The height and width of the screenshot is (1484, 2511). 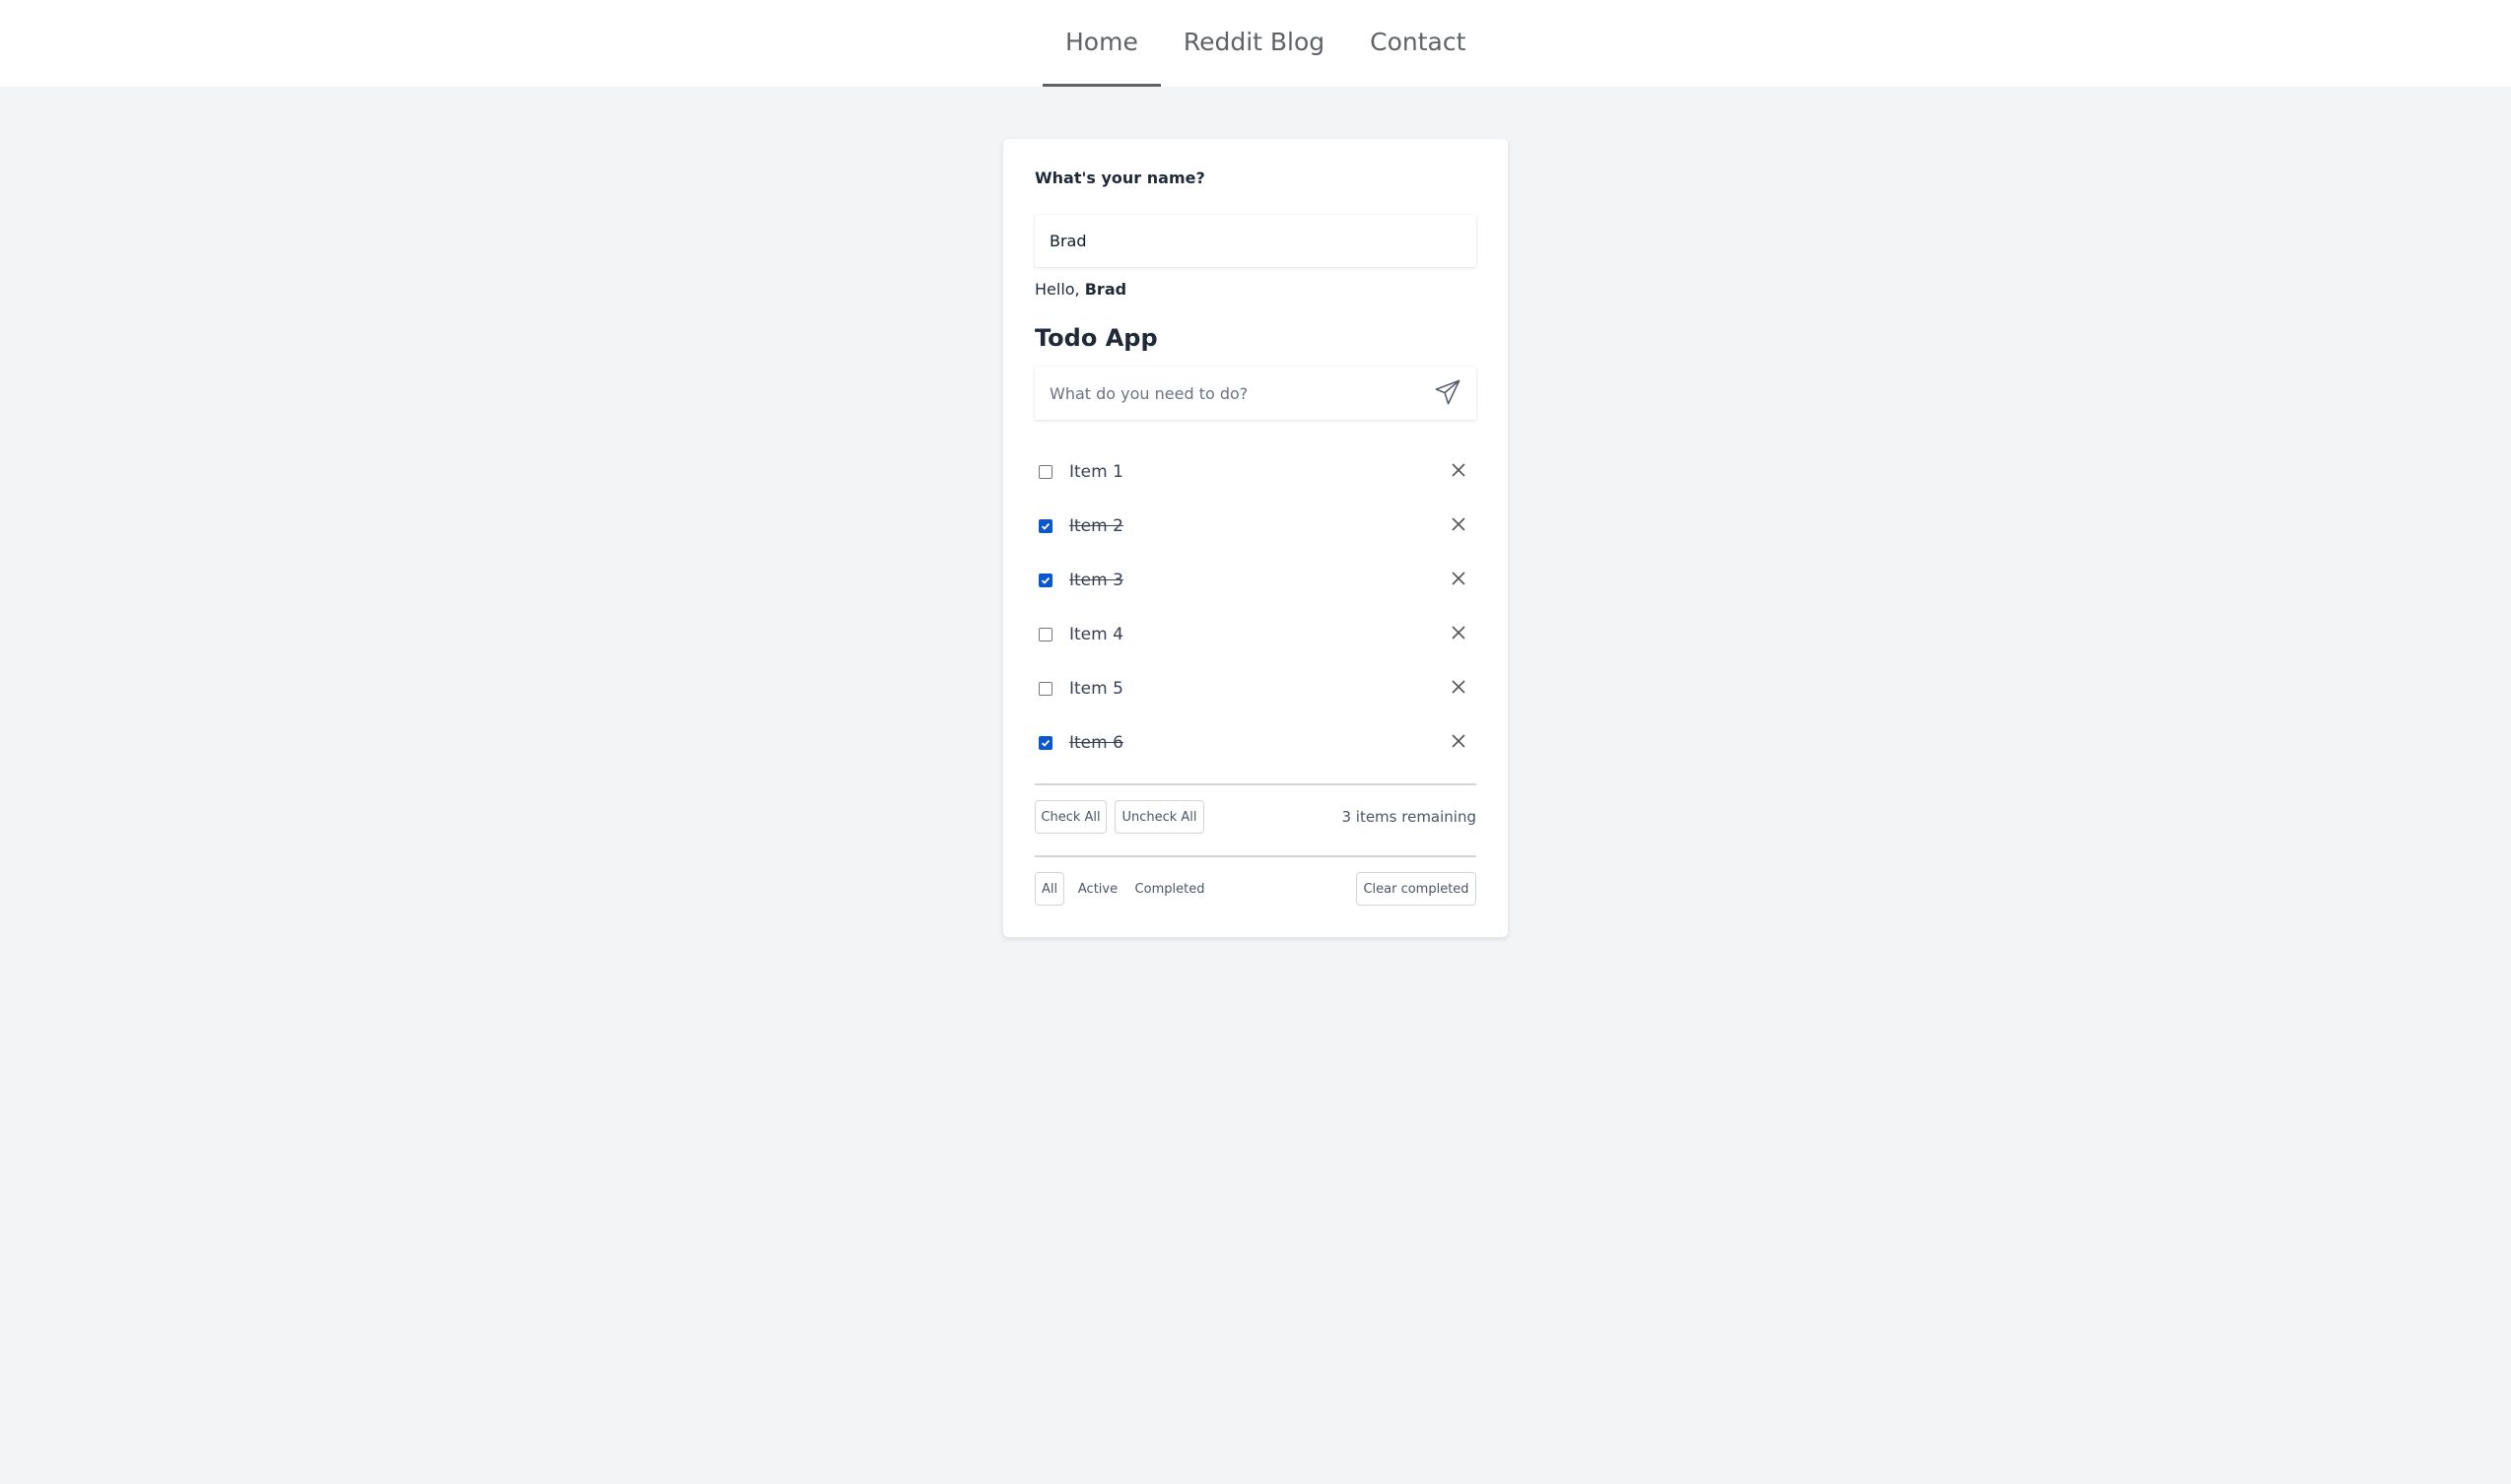 What do you see at coordinates (1416, 889) in the screenshot?
I see `clear-completed-button: Clear completed` at bounding box center [1416, 889].